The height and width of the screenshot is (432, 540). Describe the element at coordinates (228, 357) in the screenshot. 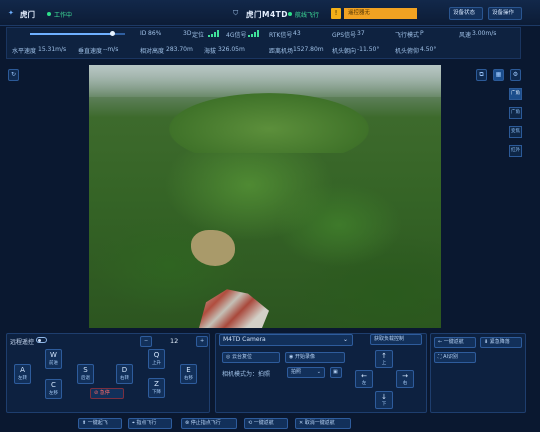

I see `gimbal-reset-icon: ◎` at that location.